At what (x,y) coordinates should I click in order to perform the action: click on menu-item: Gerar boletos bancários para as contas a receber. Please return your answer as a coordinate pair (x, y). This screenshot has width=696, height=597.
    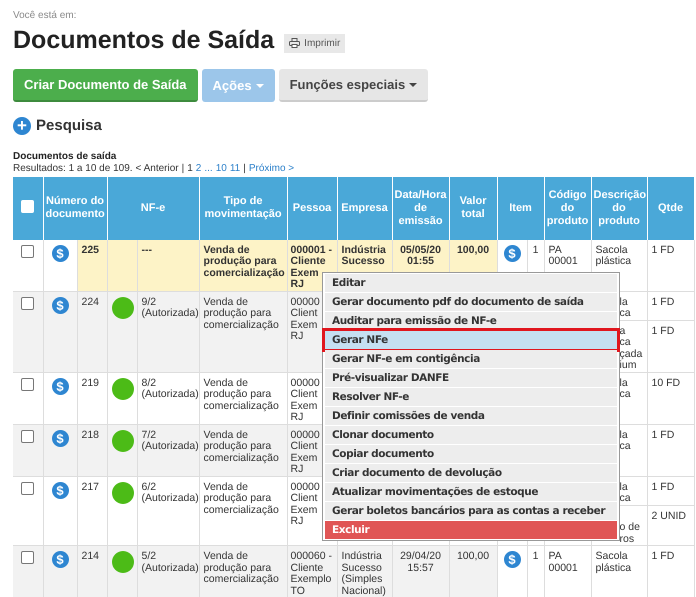
    Looking at the image, I should click on (471, 511).